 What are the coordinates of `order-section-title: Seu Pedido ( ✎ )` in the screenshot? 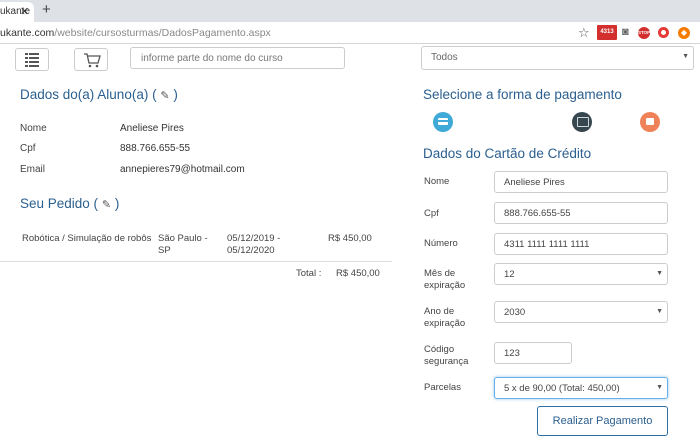 It's located at (70, 203).